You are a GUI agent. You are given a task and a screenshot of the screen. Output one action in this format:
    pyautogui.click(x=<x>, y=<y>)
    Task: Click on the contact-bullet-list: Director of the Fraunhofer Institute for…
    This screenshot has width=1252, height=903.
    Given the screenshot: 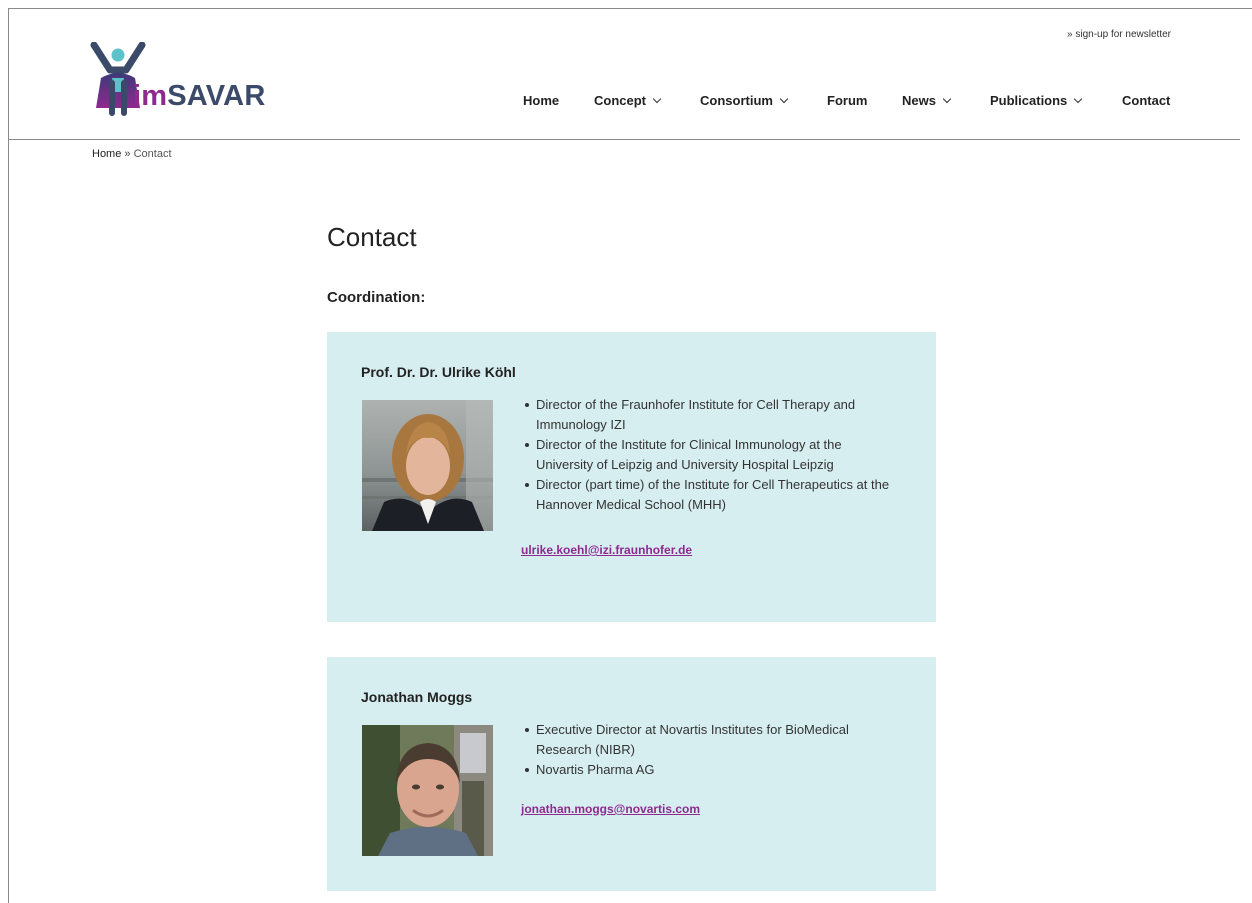 What is the action you would take?
    pyautogui.click(x=711, y=455)
    